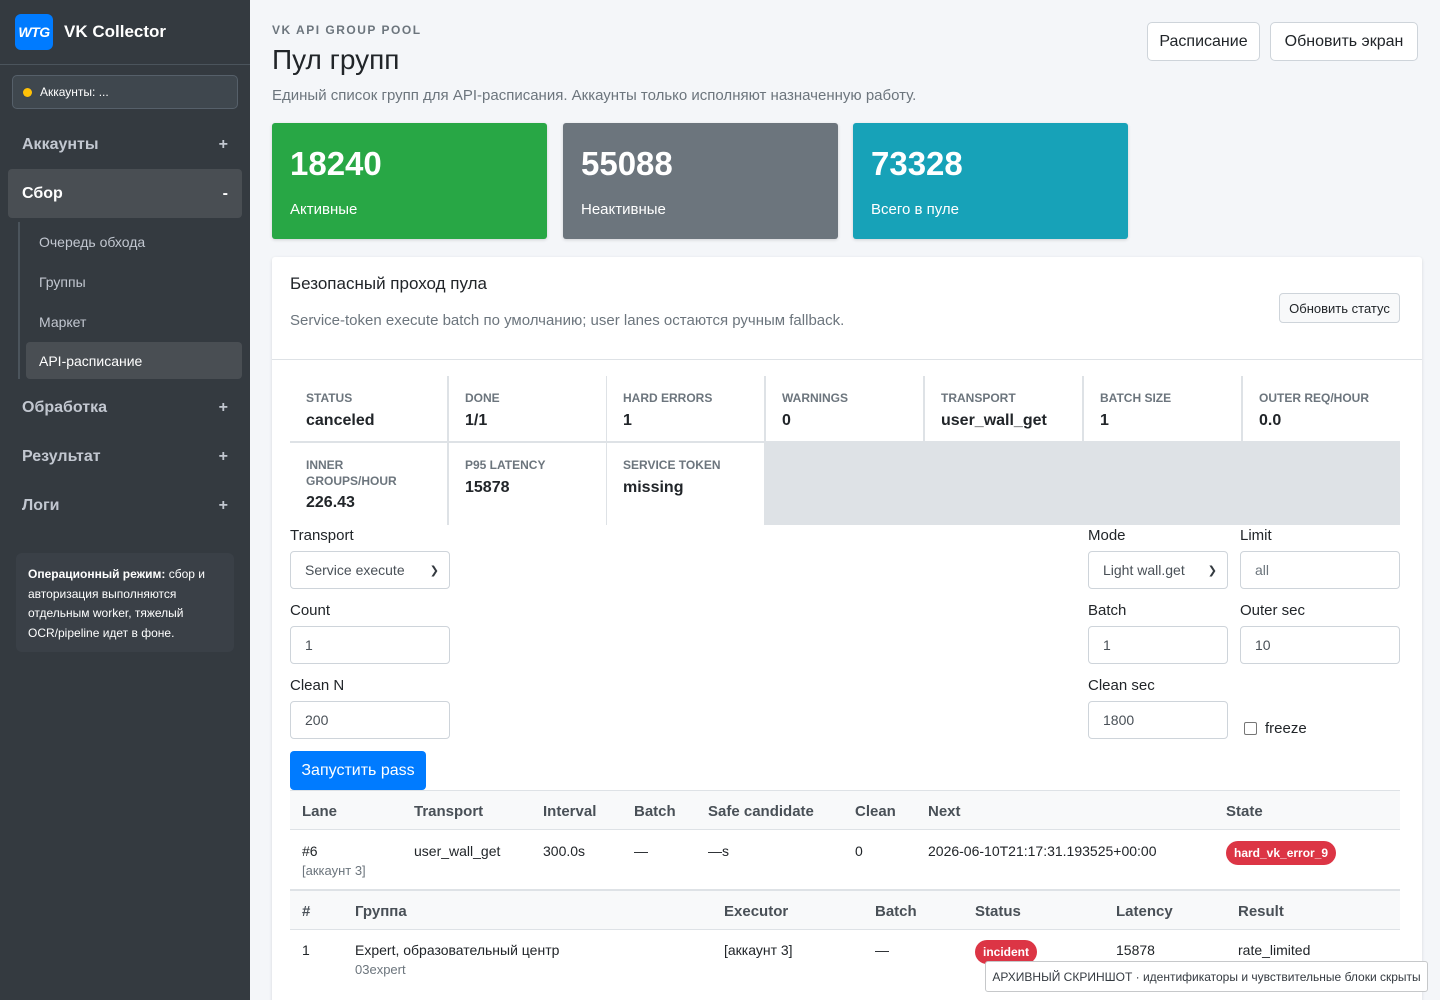 The height and width of the screenshot is (1000, 1440). I want to click on lane-next: 2026-06-10T21:17:31.193525+00:00, so click(1042, 851).